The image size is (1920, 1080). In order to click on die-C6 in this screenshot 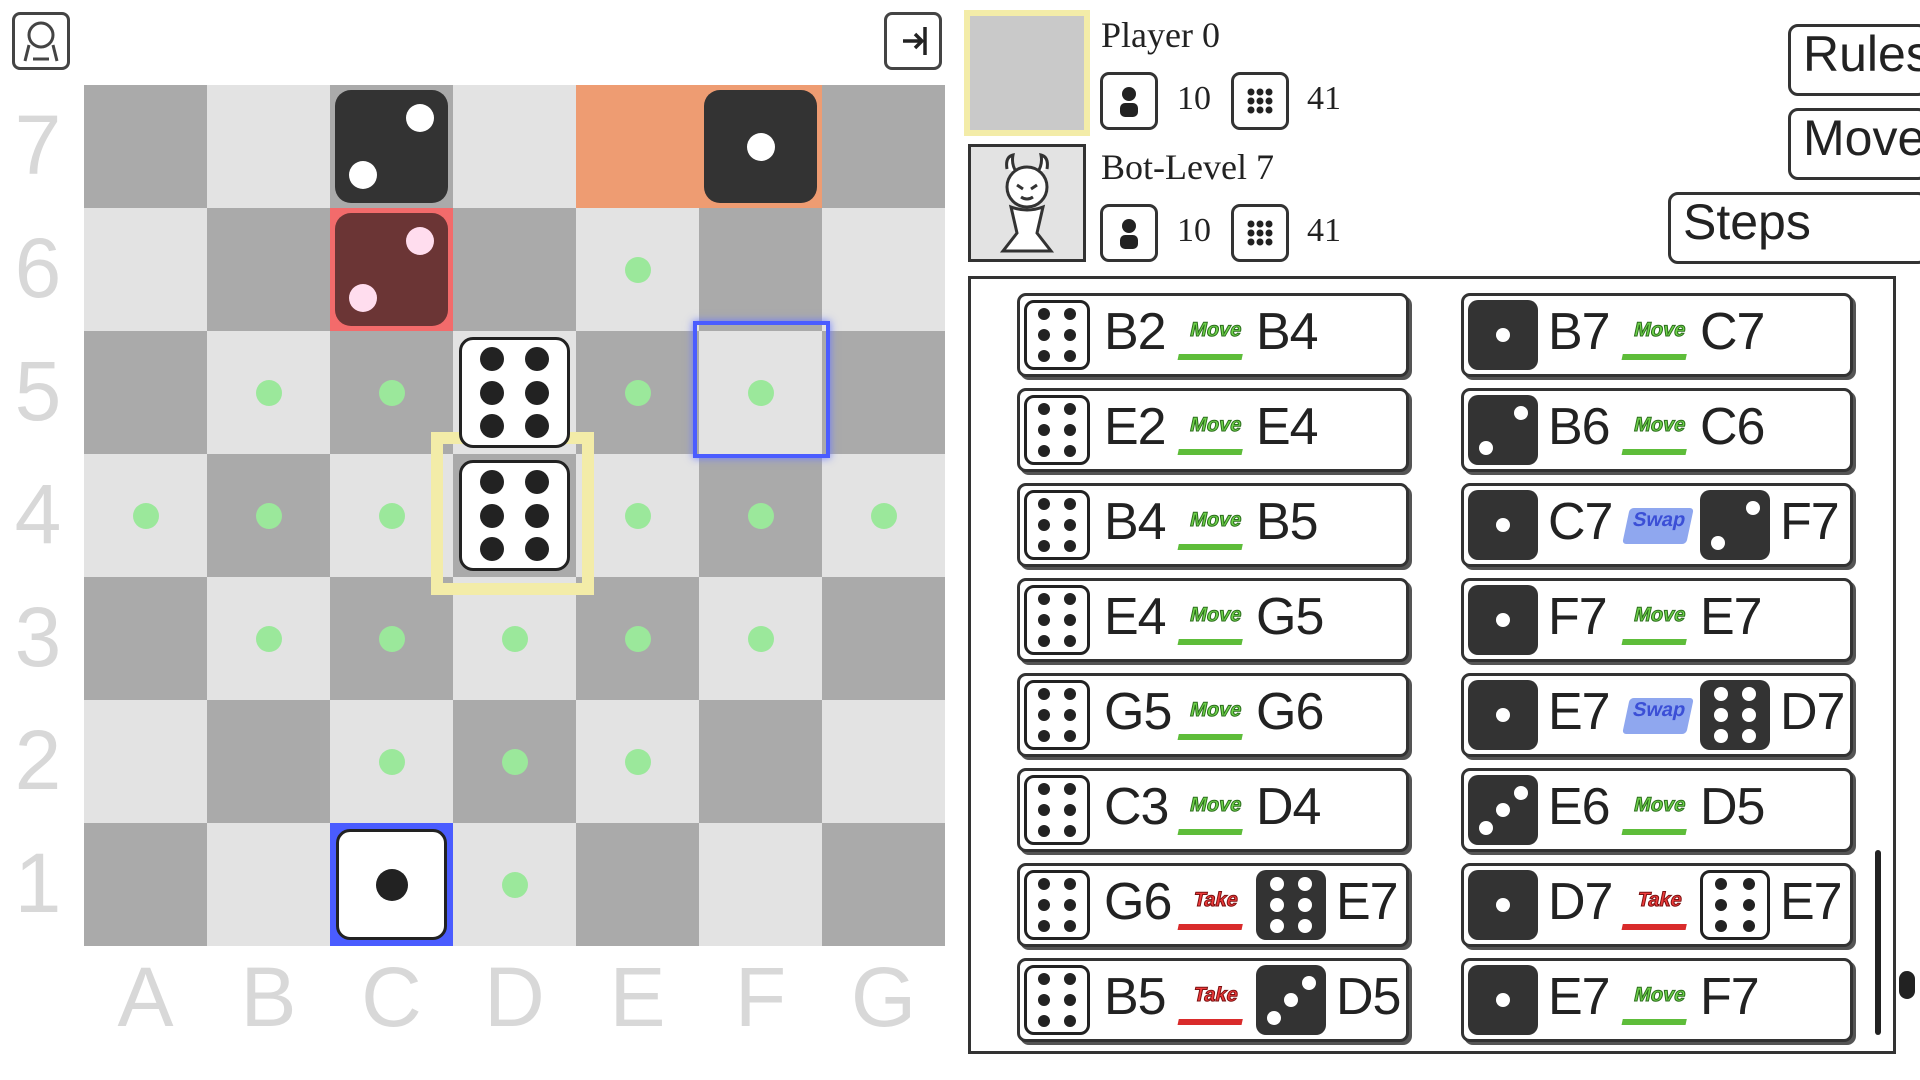, I will do `click(391, 269)`.